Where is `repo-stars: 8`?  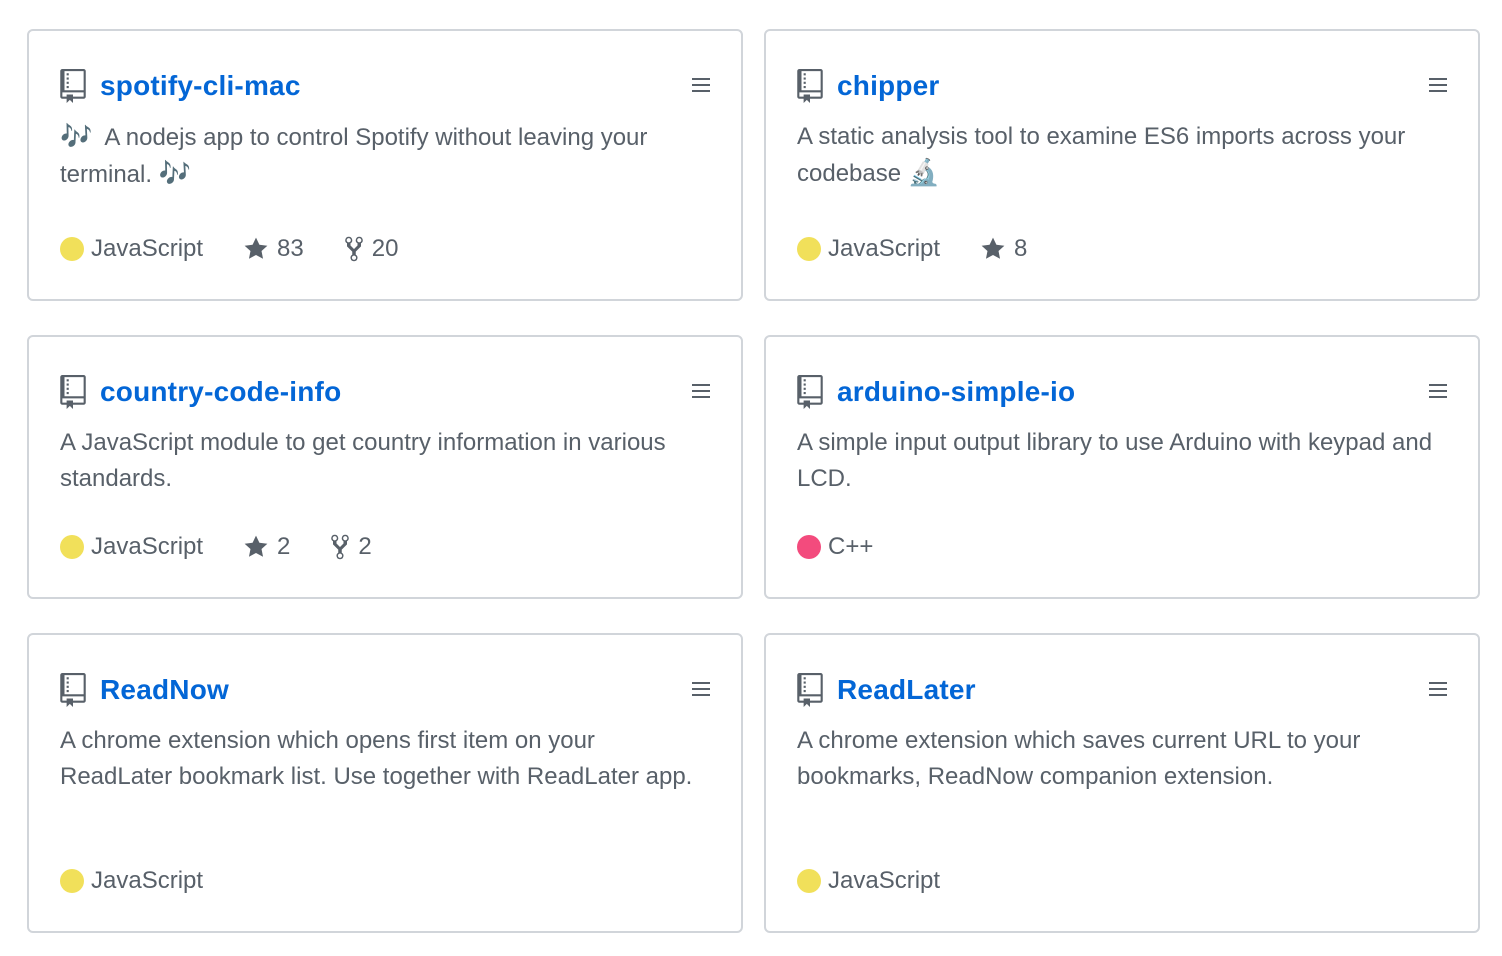 repo-stars: 8 is located at coordinates (1003, 249).